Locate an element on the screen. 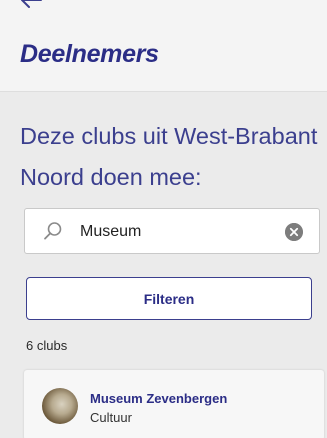  filter-button: Filteren is located at coordinates (169, 298).